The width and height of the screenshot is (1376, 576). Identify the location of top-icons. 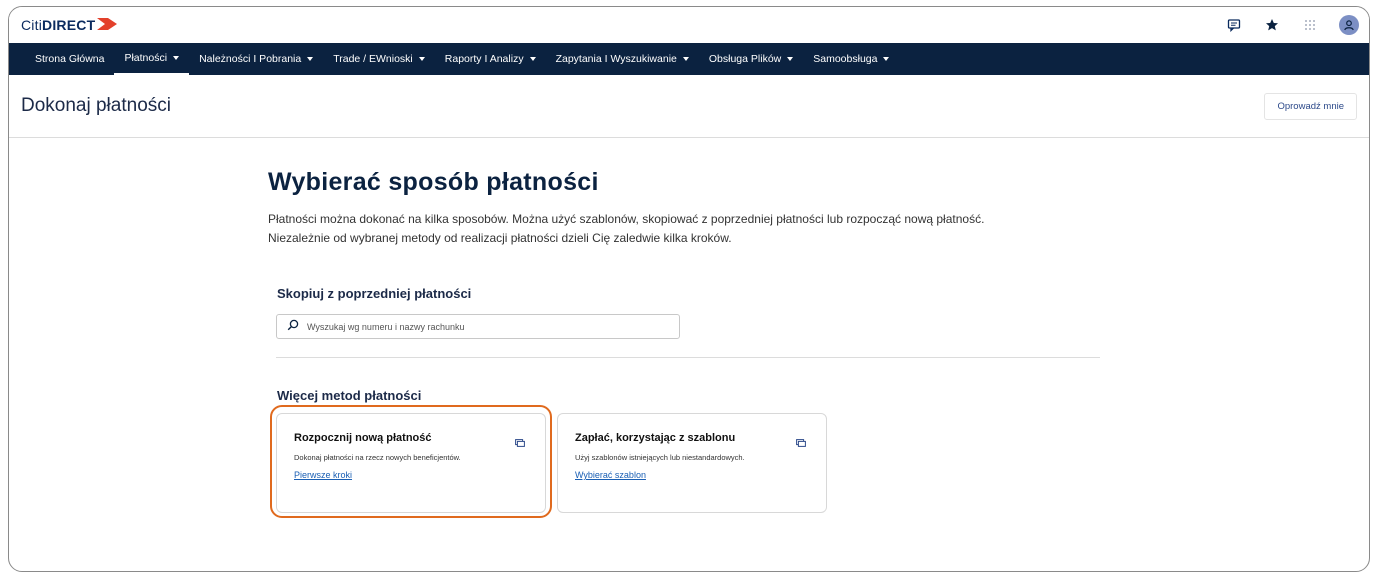
(1292, 25).